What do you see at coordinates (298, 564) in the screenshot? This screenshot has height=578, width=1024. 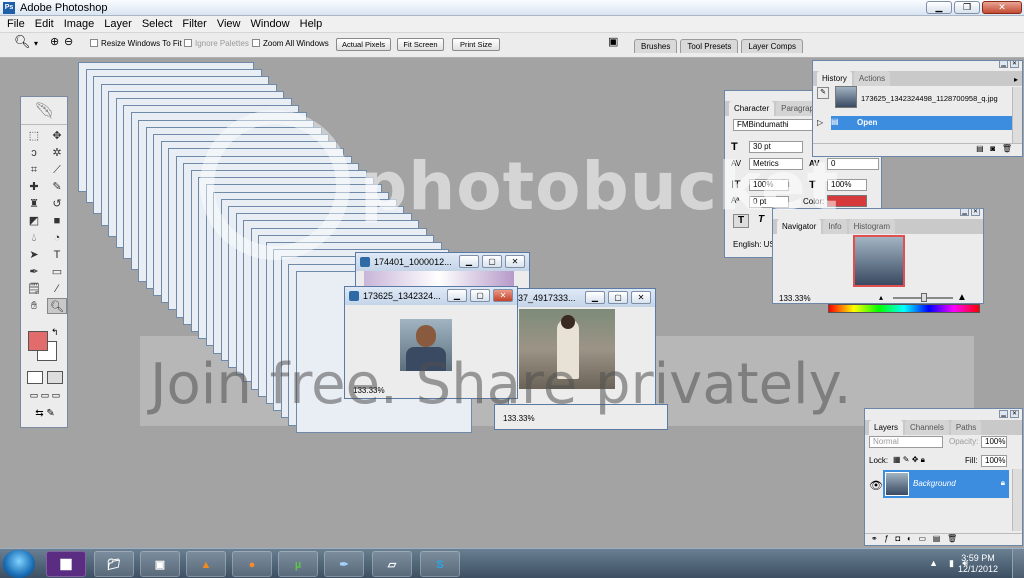 I see `utorrent-button: µ` at bounding box center [298, 564].